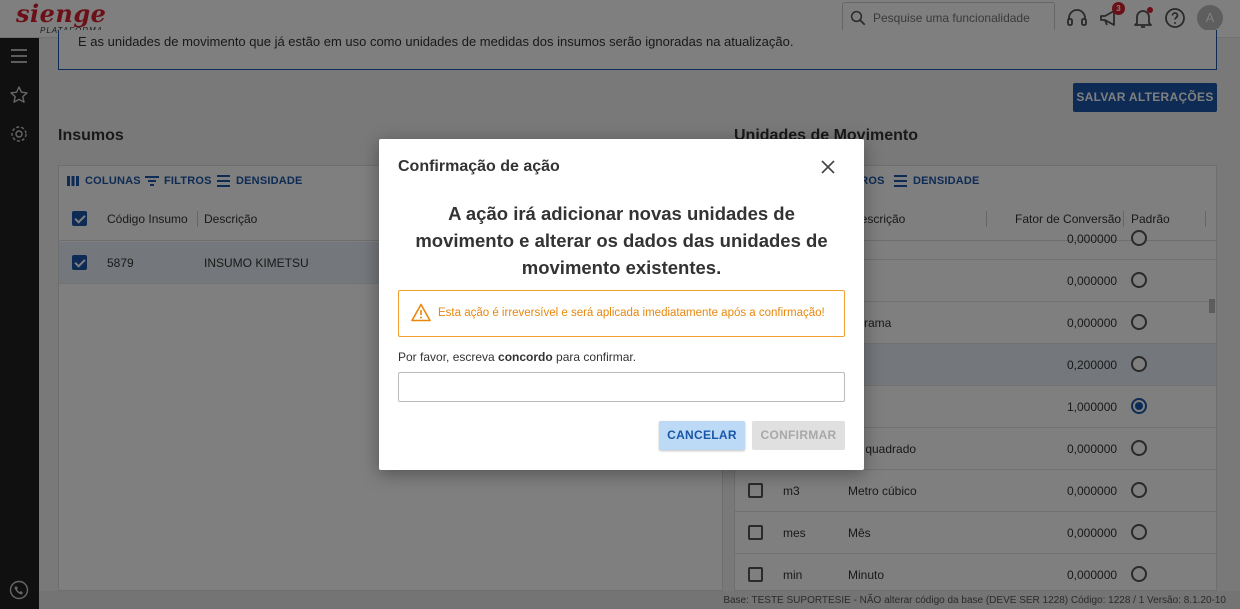 The height and width of the screenshot is (609, 1240). Describe the element at coordinates (448, 357) in the screenshot. I see `prompt-before: Por favor, escreva` at that location.